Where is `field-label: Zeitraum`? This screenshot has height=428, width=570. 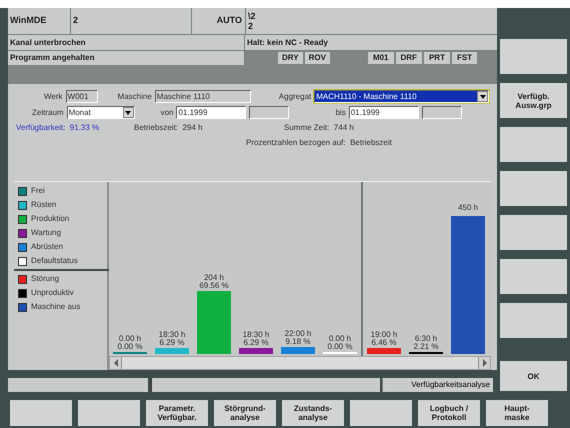
field-label: Zeitraum is located at coordinates (48, 112).